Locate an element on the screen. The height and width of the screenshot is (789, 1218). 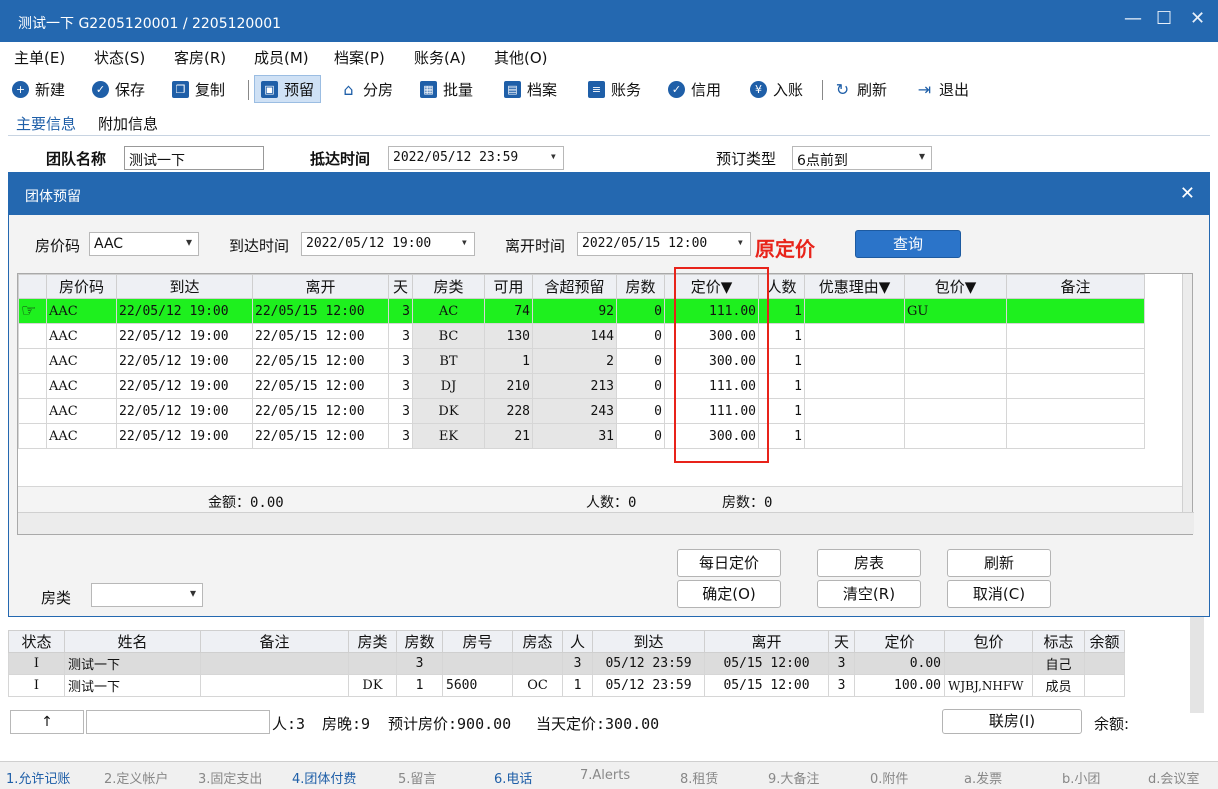
cell-status: I is located at coordinates (36, 685).